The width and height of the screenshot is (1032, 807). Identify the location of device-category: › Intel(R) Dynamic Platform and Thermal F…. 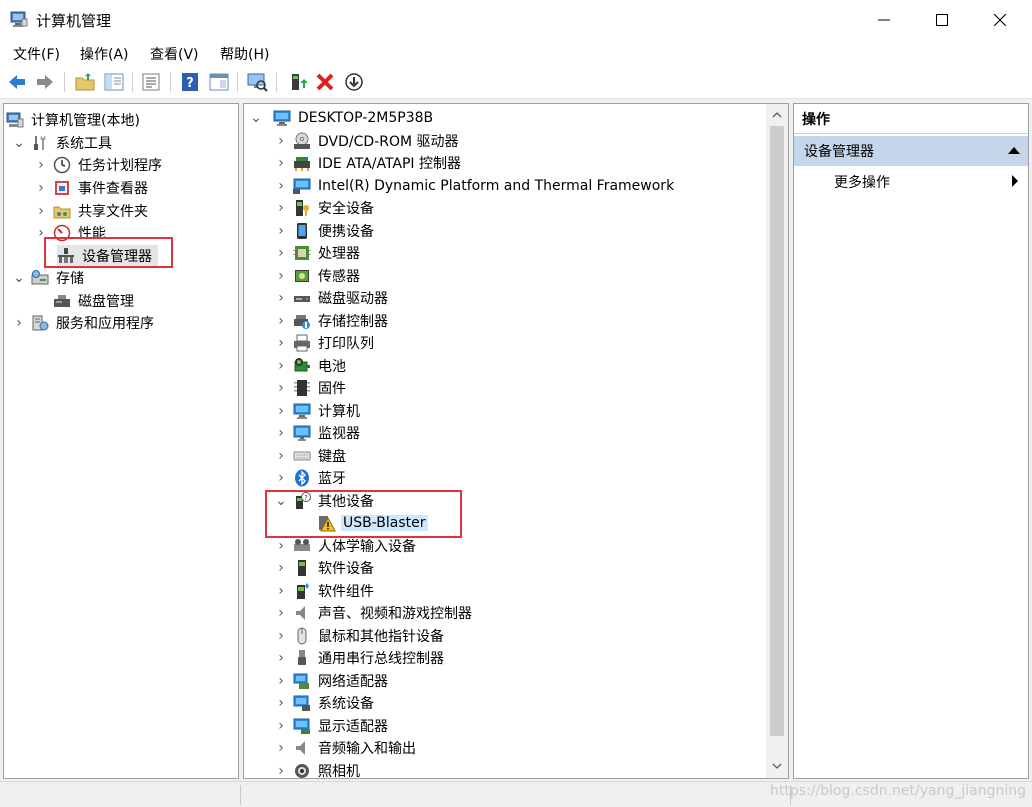
(475, 186).